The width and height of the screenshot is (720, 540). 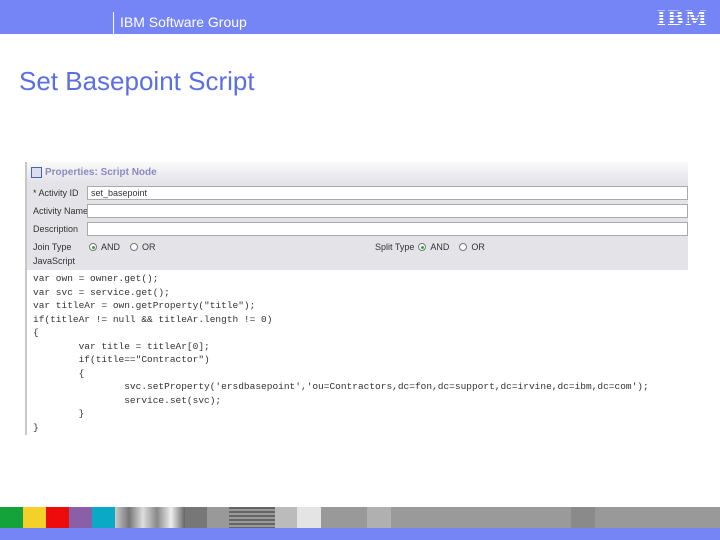 I want to click on decorative-image-strip, so click(x=360, y=517).